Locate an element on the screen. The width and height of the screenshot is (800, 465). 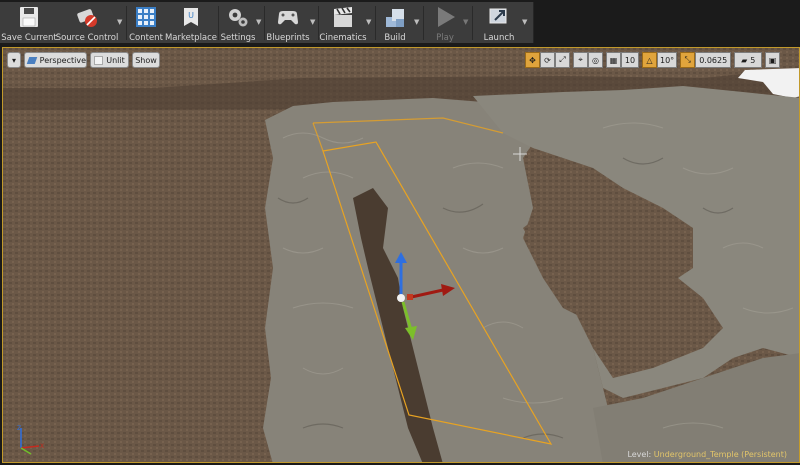
chevron-down-icon: ▾ is located at coordinates (13, 60).